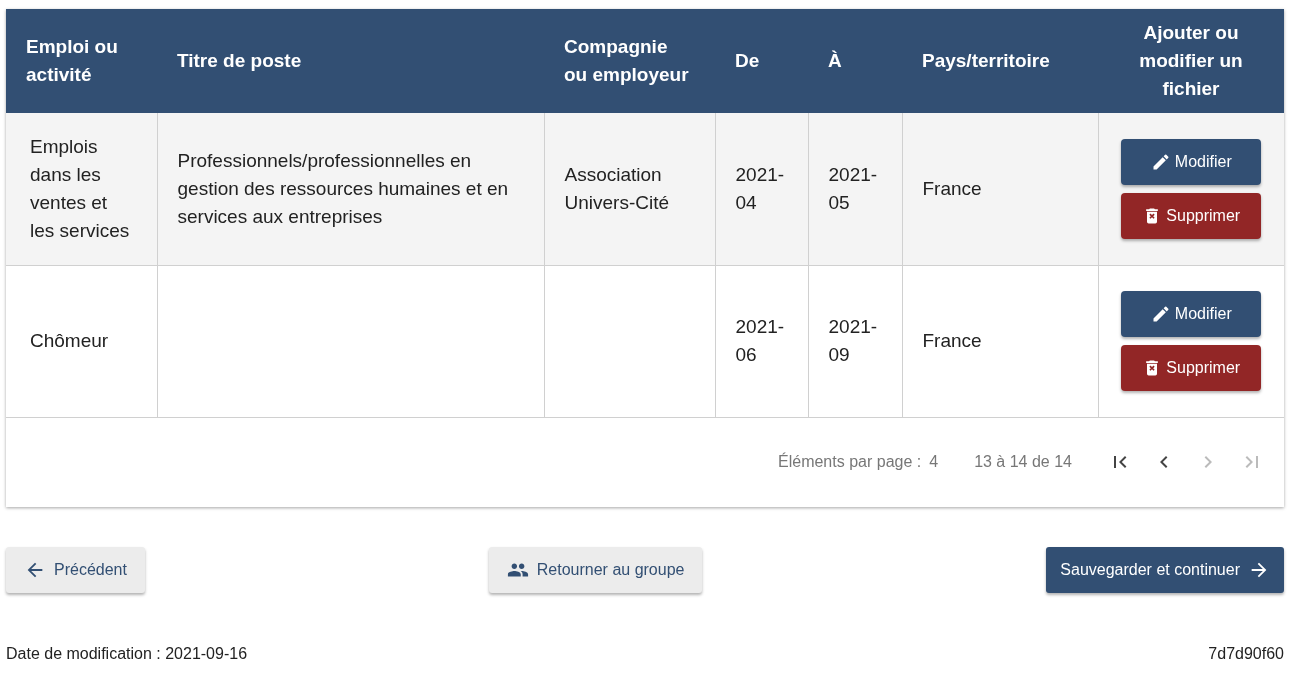  What do you see at coordinates (1191, 61) in the screenshot?
I see `column-header: Ajouter ou modifier un fichier` at bounding box center [1191, 61].